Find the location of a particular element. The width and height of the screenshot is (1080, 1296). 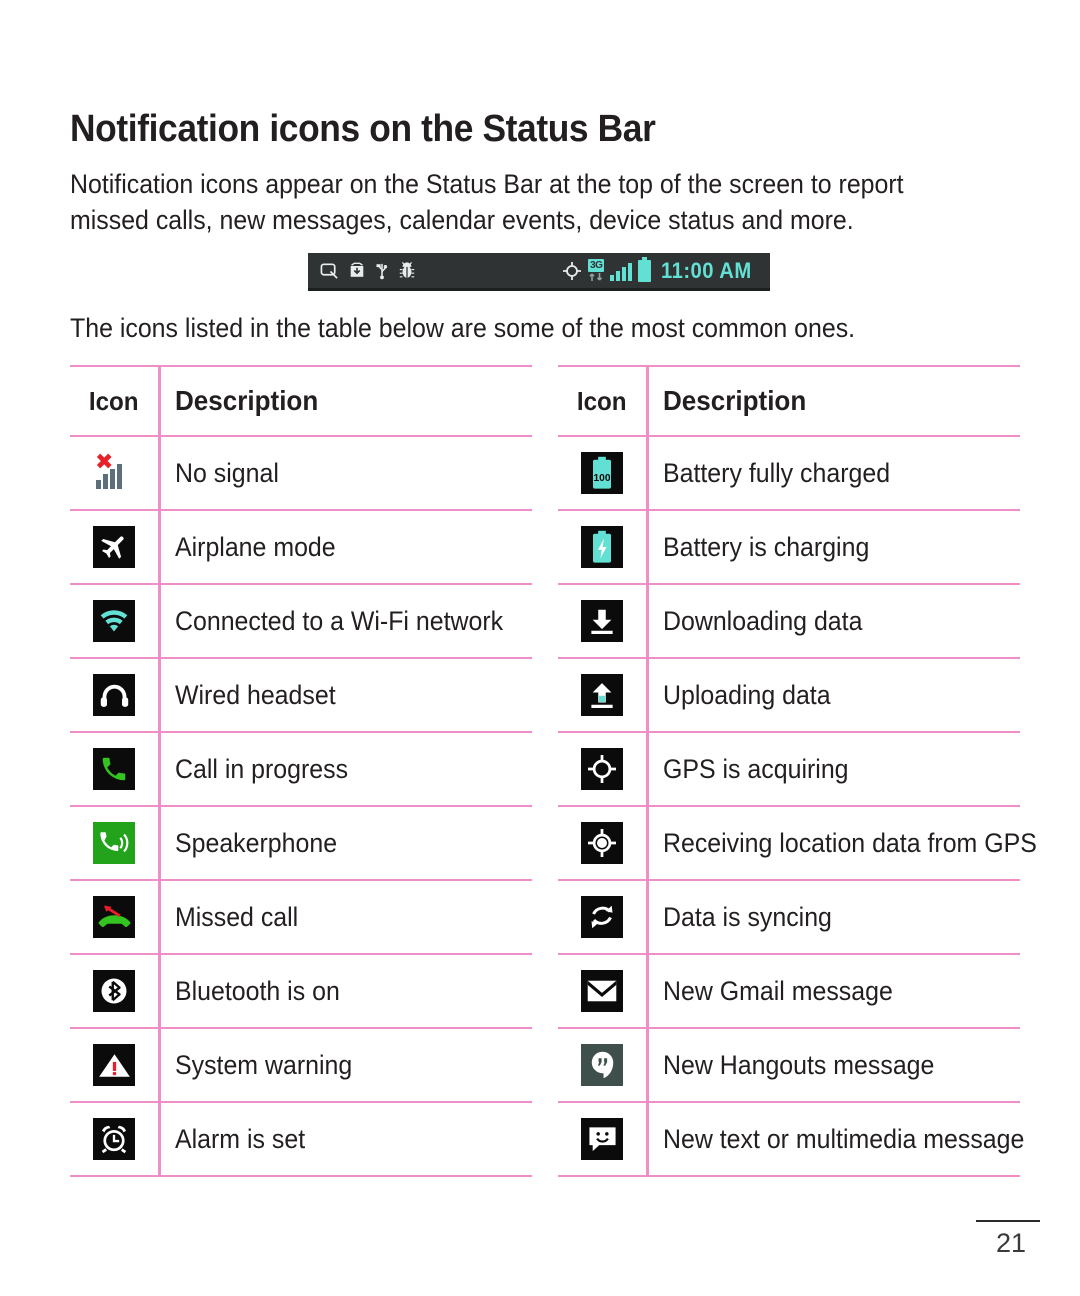

description-cell: Missed call is located at coordinates (345, 917).